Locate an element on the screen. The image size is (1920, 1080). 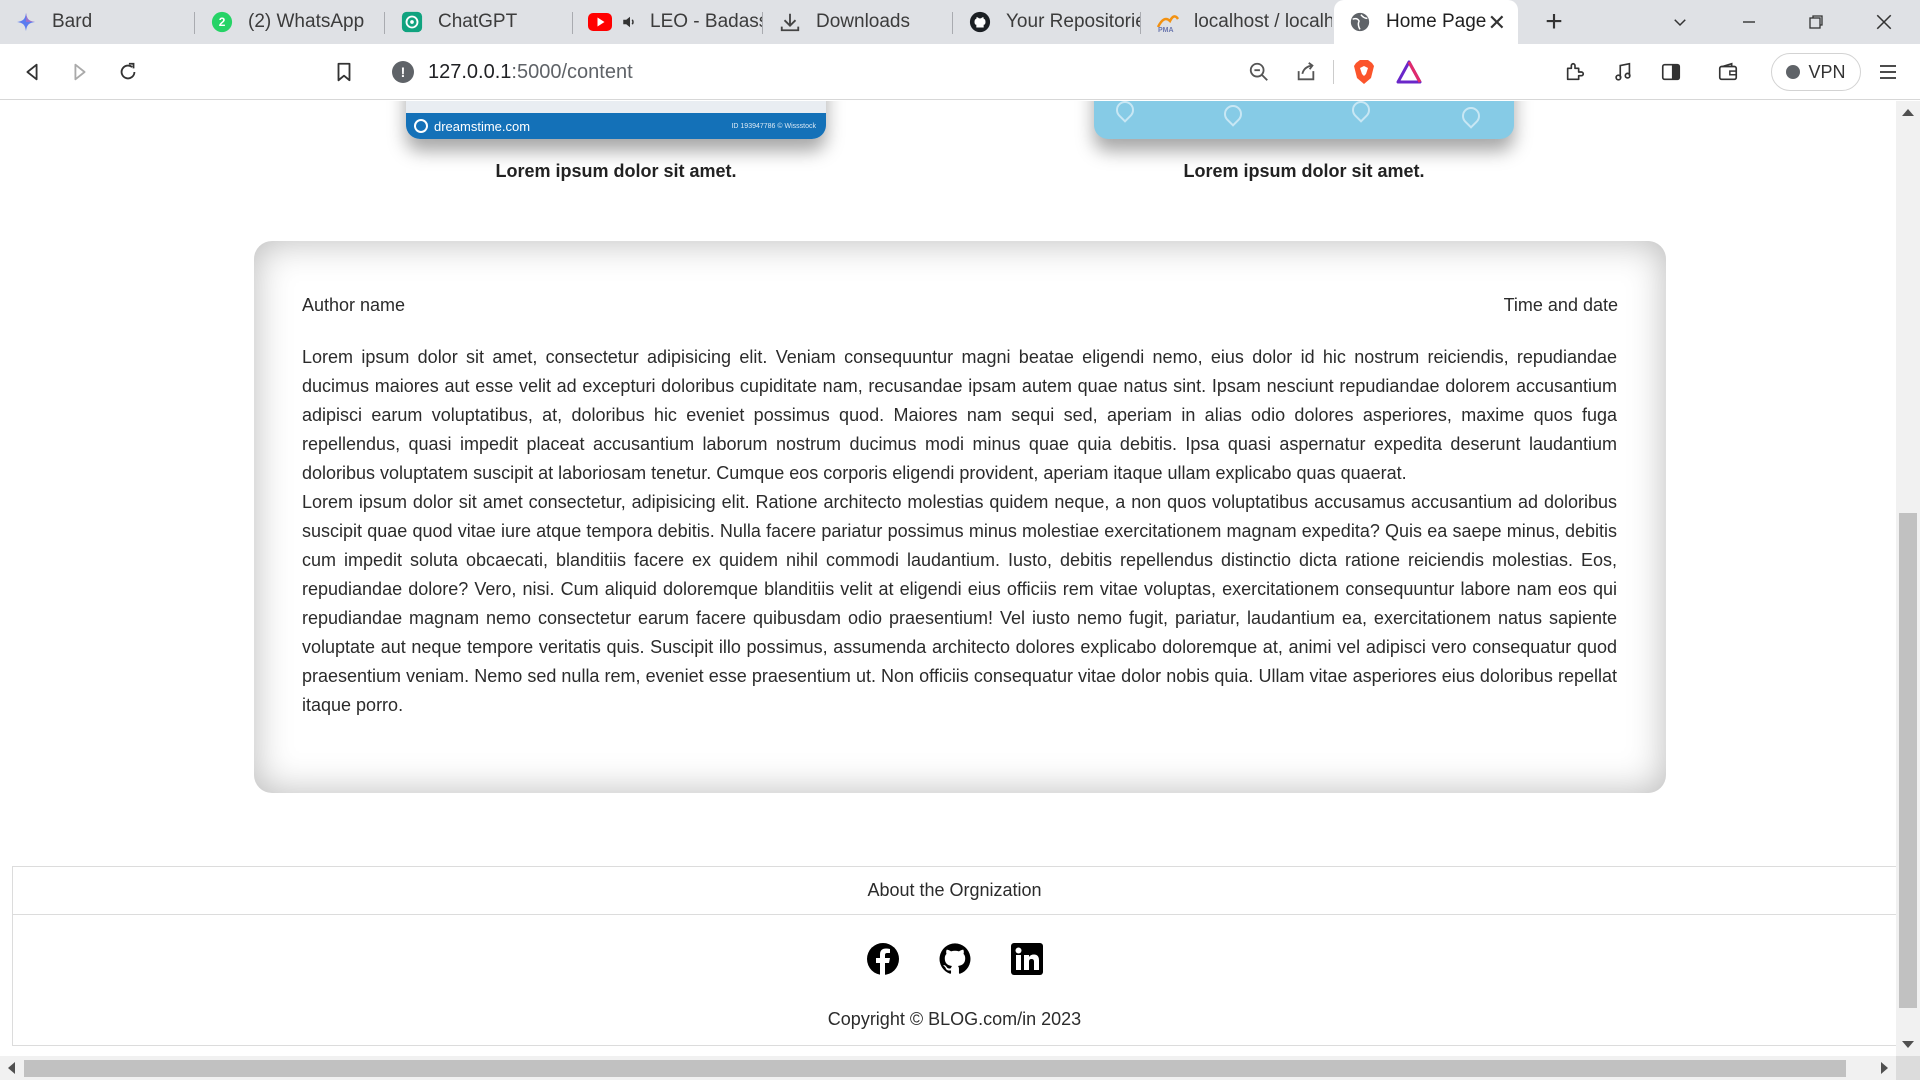
vertical-scroll-thumb is located at coordinates (1908, 760).